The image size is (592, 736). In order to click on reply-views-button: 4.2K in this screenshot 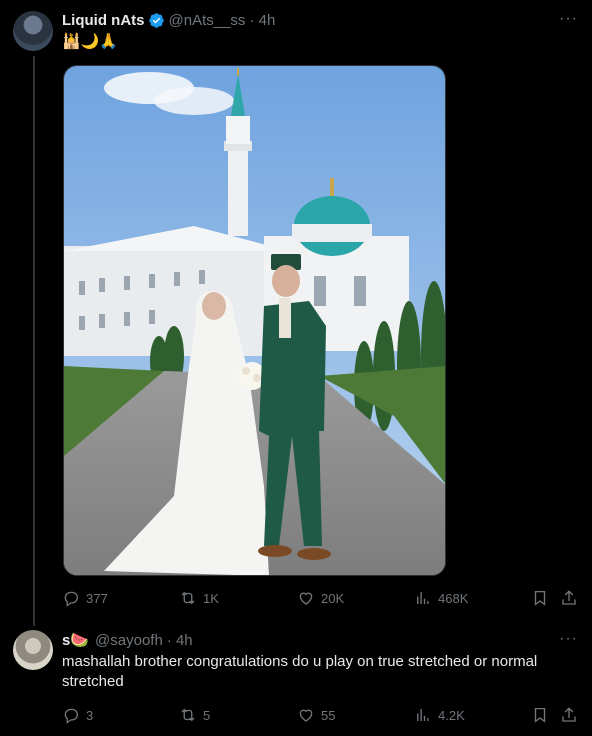, I will do `click(439, 715)`.